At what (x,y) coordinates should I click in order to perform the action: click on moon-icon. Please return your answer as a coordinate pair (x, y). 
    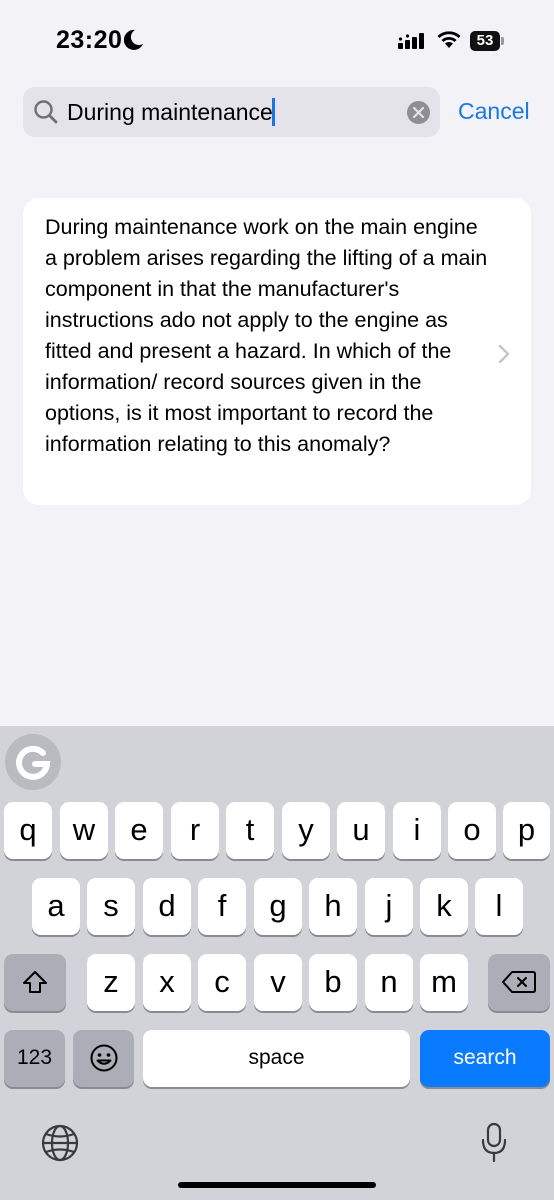
    Looking at the image, I should click on (133, 42).